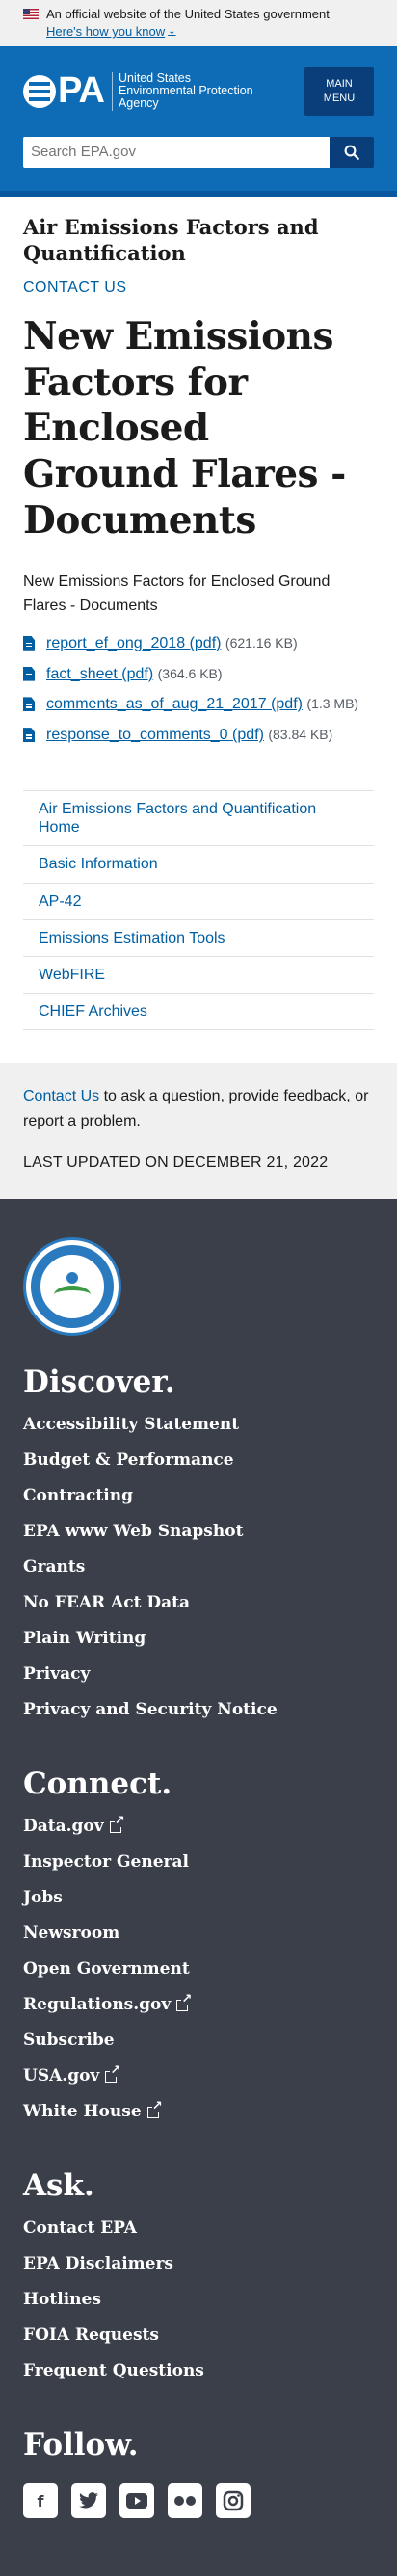 The image size is (397, 2576). What do you see at coordinates (91, 2335) in the screenshot?
I see `footer-link-label: FOIA Requests` at bounding box center [91, 2335].